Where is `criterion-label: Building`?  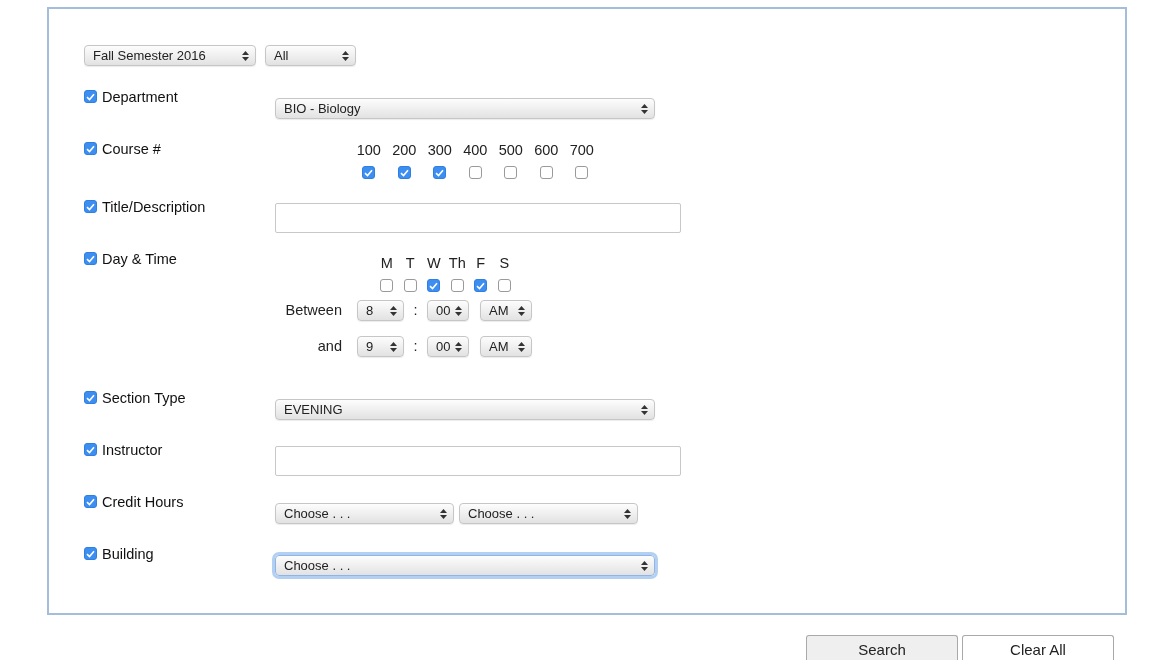 criterion-label: Building is located at coordinates (128, 554).